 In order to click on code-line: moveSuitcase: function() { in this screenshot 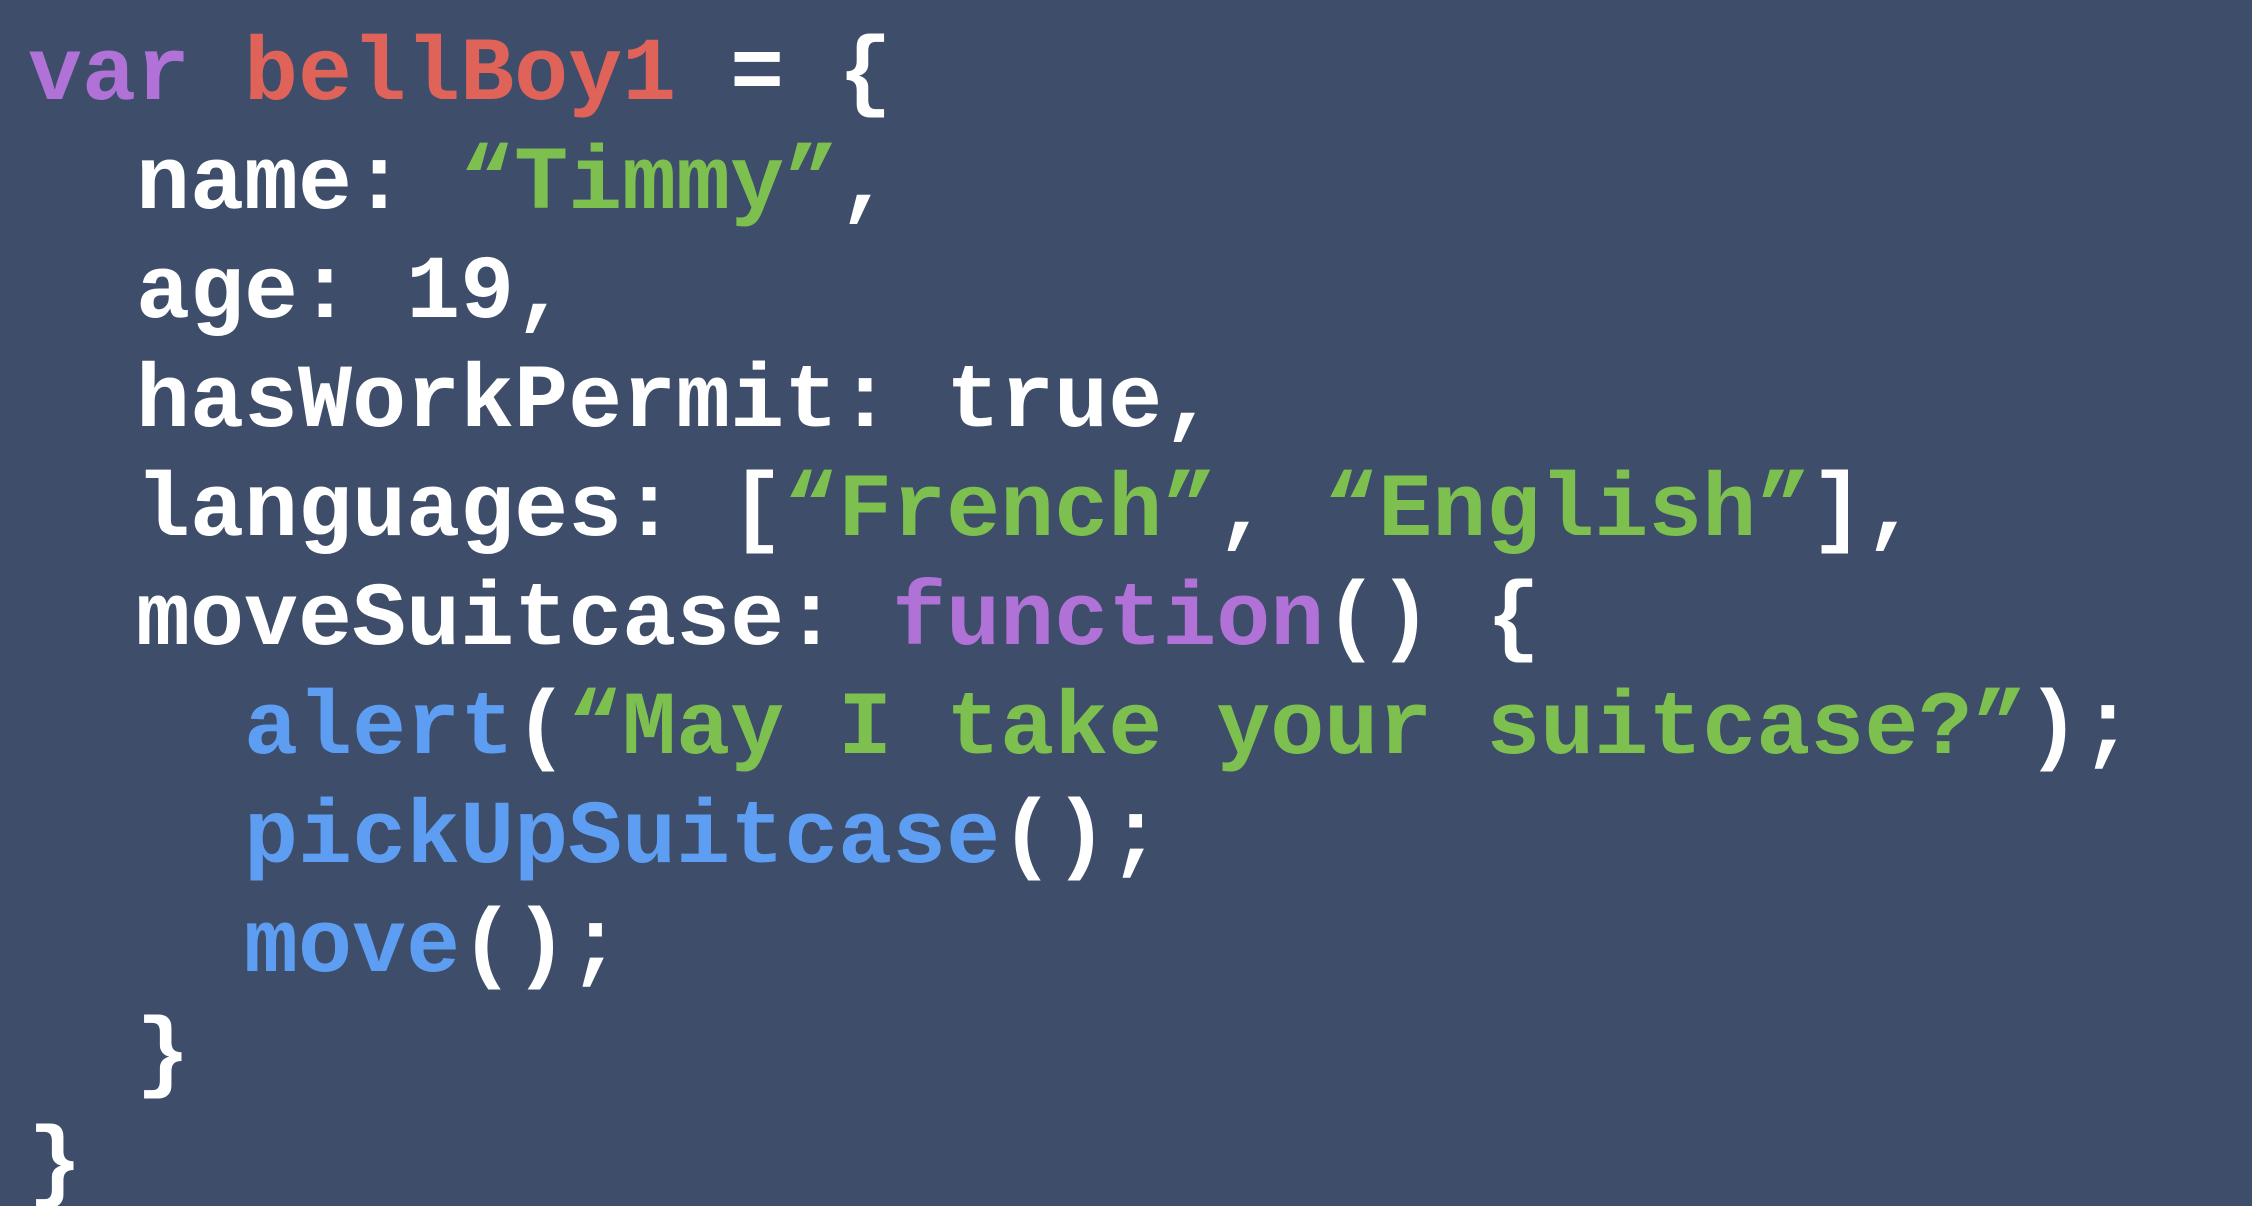, I will do `click(1081, 621)`.